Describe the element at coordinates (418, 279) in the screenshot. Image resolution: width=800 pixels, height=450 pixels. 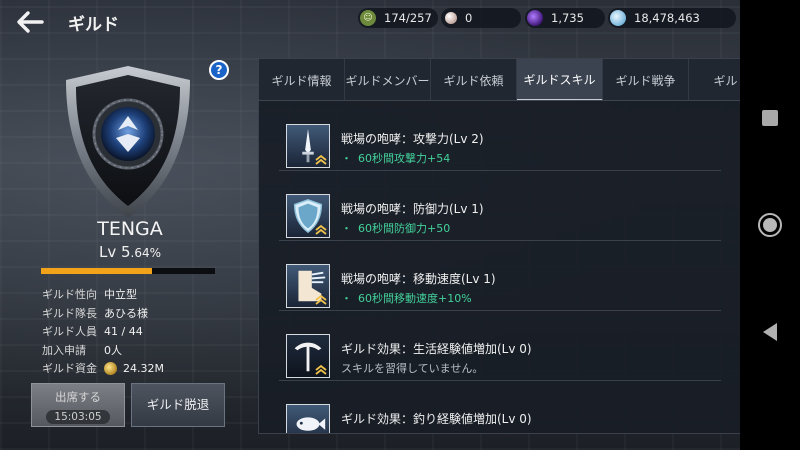
I see `skill-name: 戦場の咆哮：移動速度(Lv 1)` at that location.